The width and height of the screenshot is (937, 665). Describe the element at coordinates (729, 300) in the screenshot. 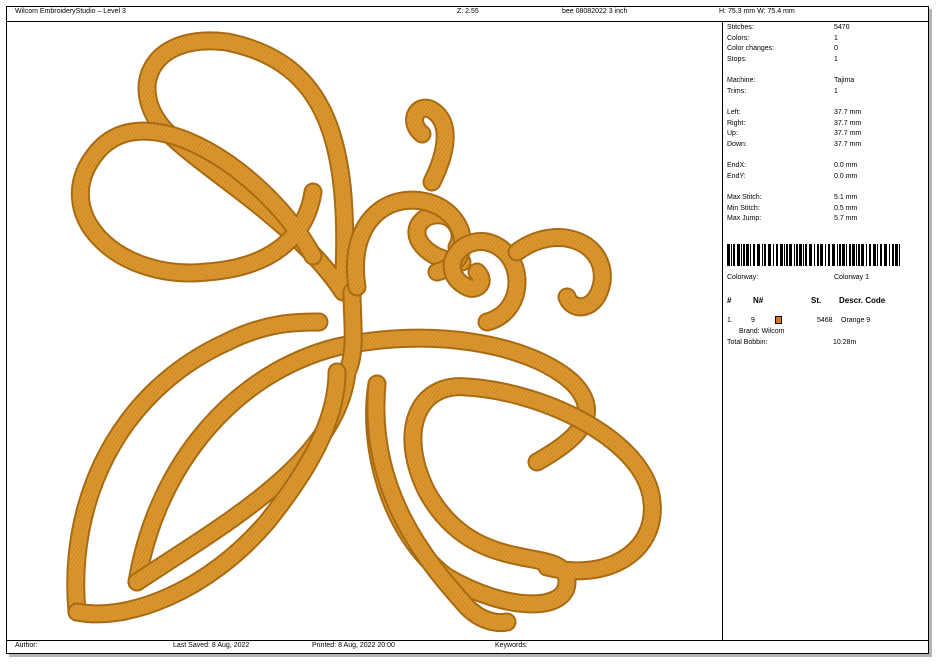

I see `col-header-index: #` at that location.